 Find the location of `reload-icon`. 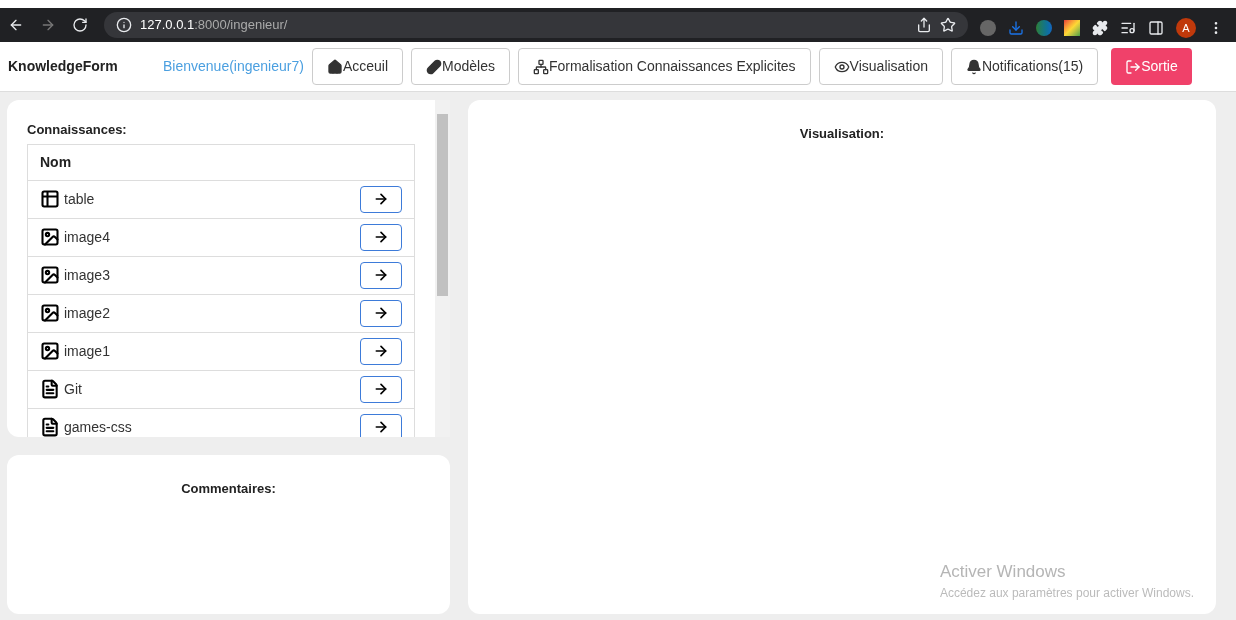

reload-icon is located at coordinates (80, 25).